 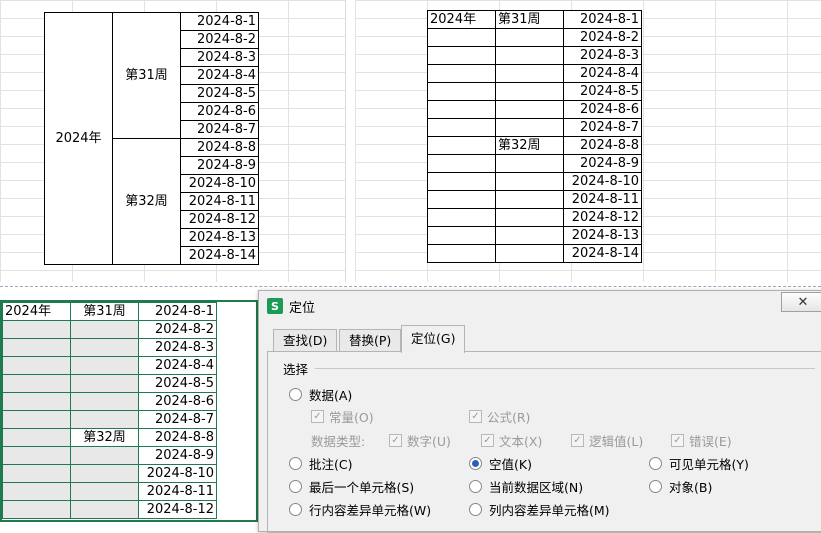 What do you see at coordinates (511, 440) in the screenshot?
I see `option-text: ✓ 文本(X)` at bounding box center [511, 440].